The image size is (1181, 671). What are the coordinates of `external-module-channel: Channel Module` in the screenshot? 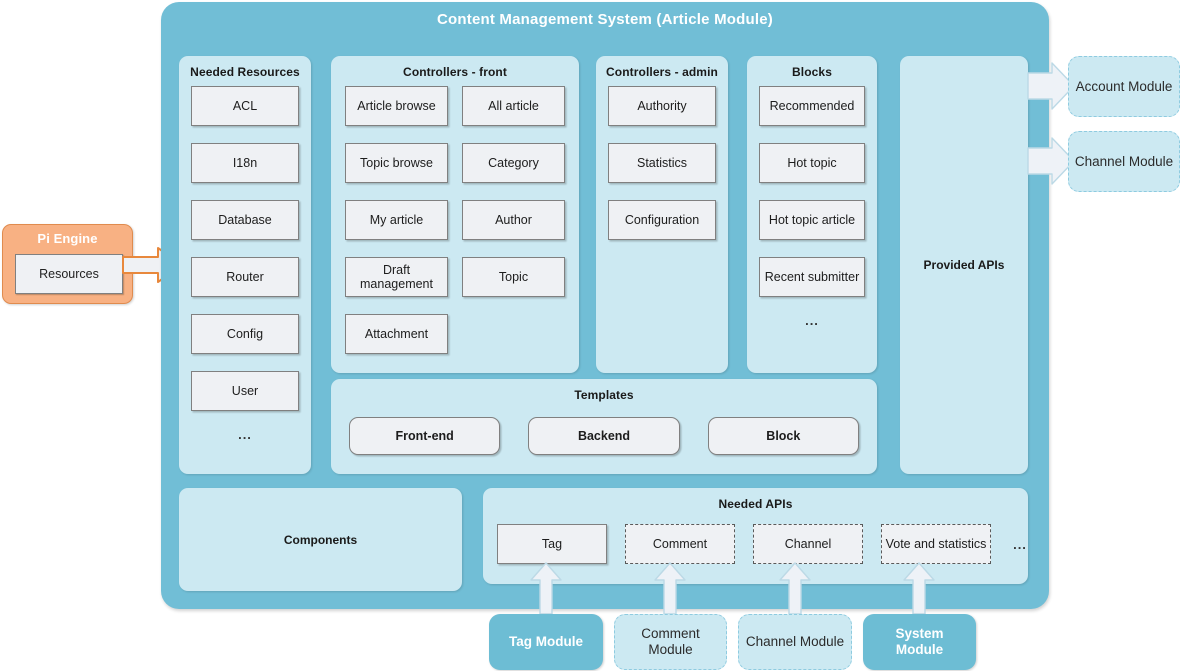 It's located at (1124, 161).